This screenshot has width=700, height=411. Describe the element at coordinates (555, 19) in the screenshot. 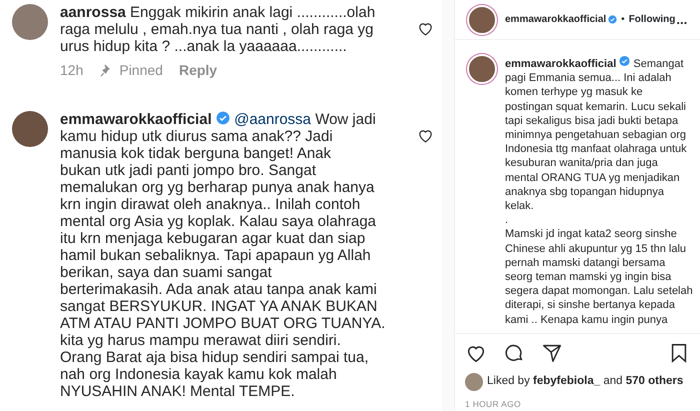

I see `username: emmawarokkaofficial` at that location.